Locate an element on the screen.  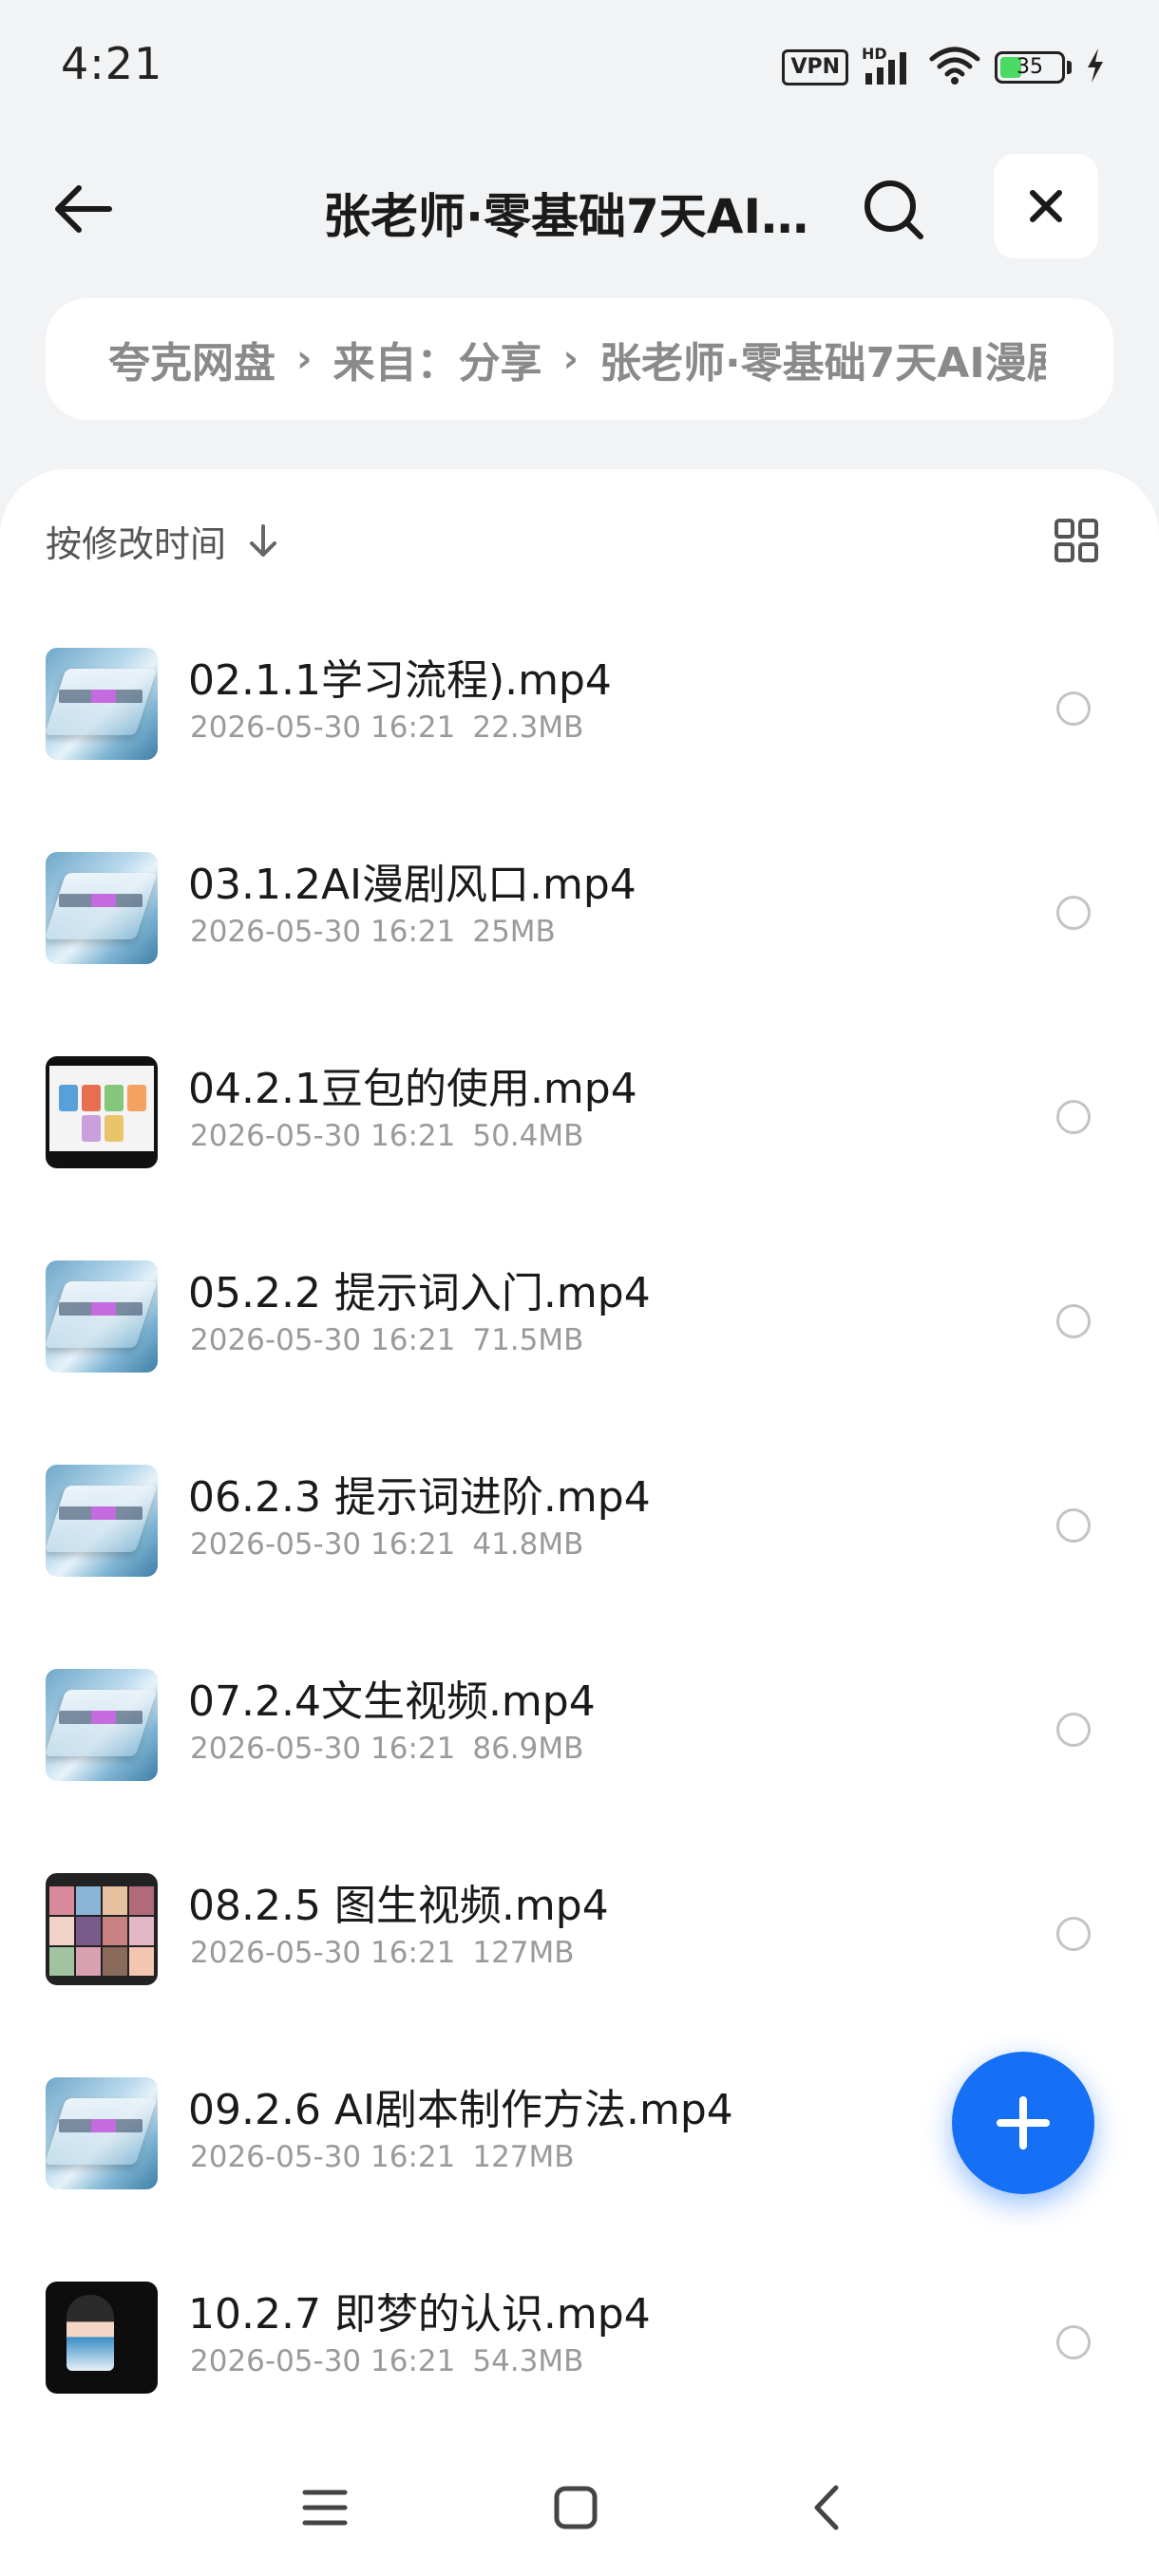
grid-view-button is located at coordinates (1076, 540).